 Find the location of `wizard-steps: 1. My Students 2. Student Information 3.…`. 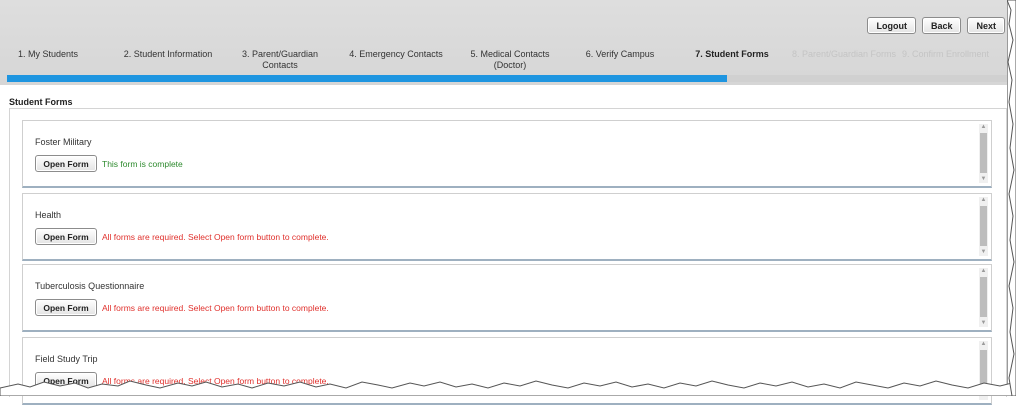

wizard-steps: 1. My Students 2. Student Information 3.… is located at coordinates (503, 61).